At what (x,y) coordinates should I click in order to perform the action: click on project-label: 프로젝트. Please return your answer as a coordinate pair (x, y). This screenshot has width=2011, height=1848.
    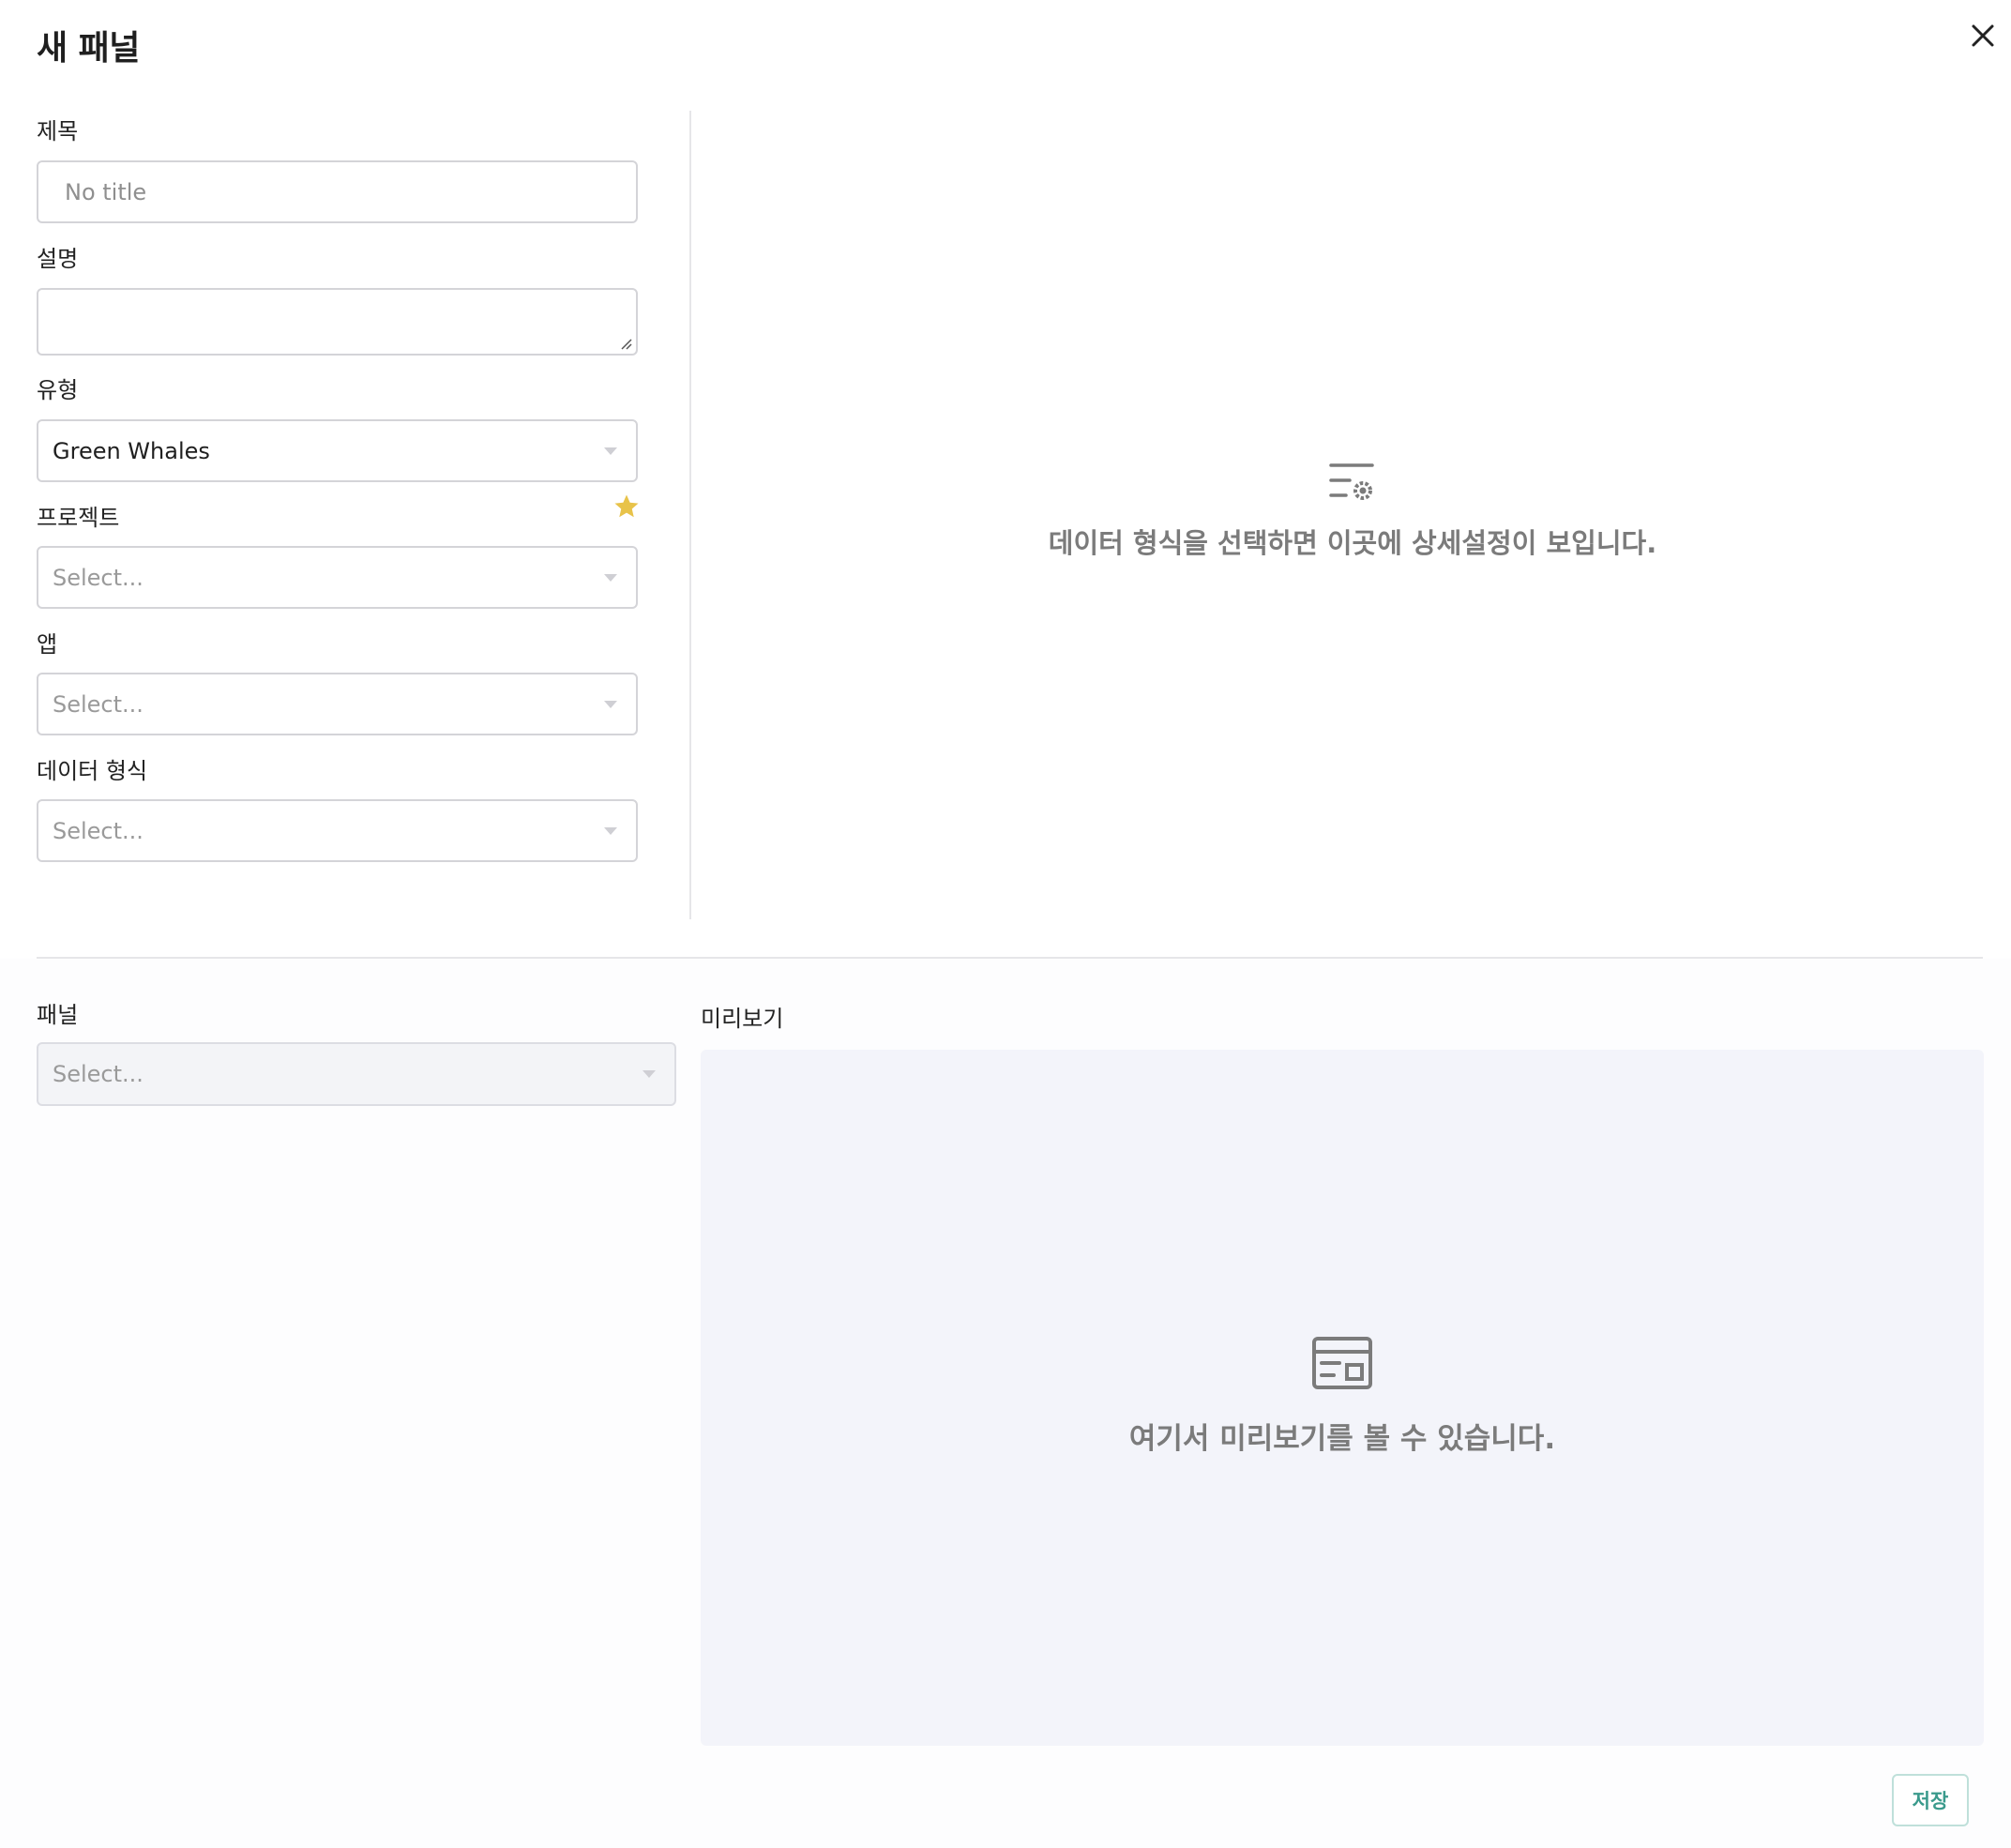
    Looking at the image, I should click on (78, 518).